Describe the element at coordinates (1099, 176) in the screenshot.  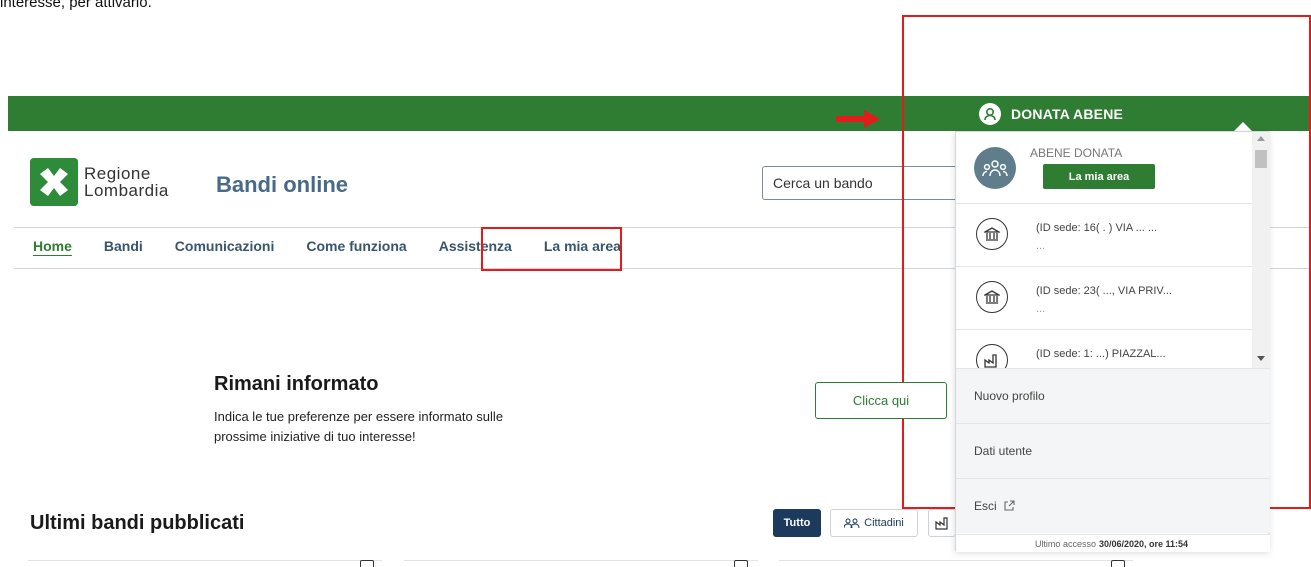
I see `la-mia-area-button: La mia area` at that location.